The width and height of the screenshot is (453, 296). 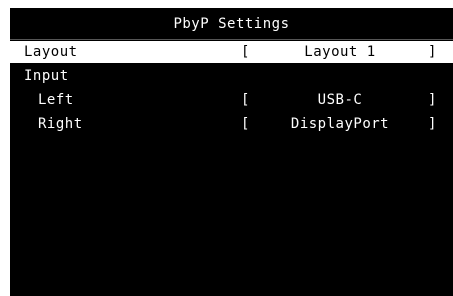 What do you see at coordinates (60, 124) in the screenshot?
I see `right-label: Right` at bounding box center [60, 124].